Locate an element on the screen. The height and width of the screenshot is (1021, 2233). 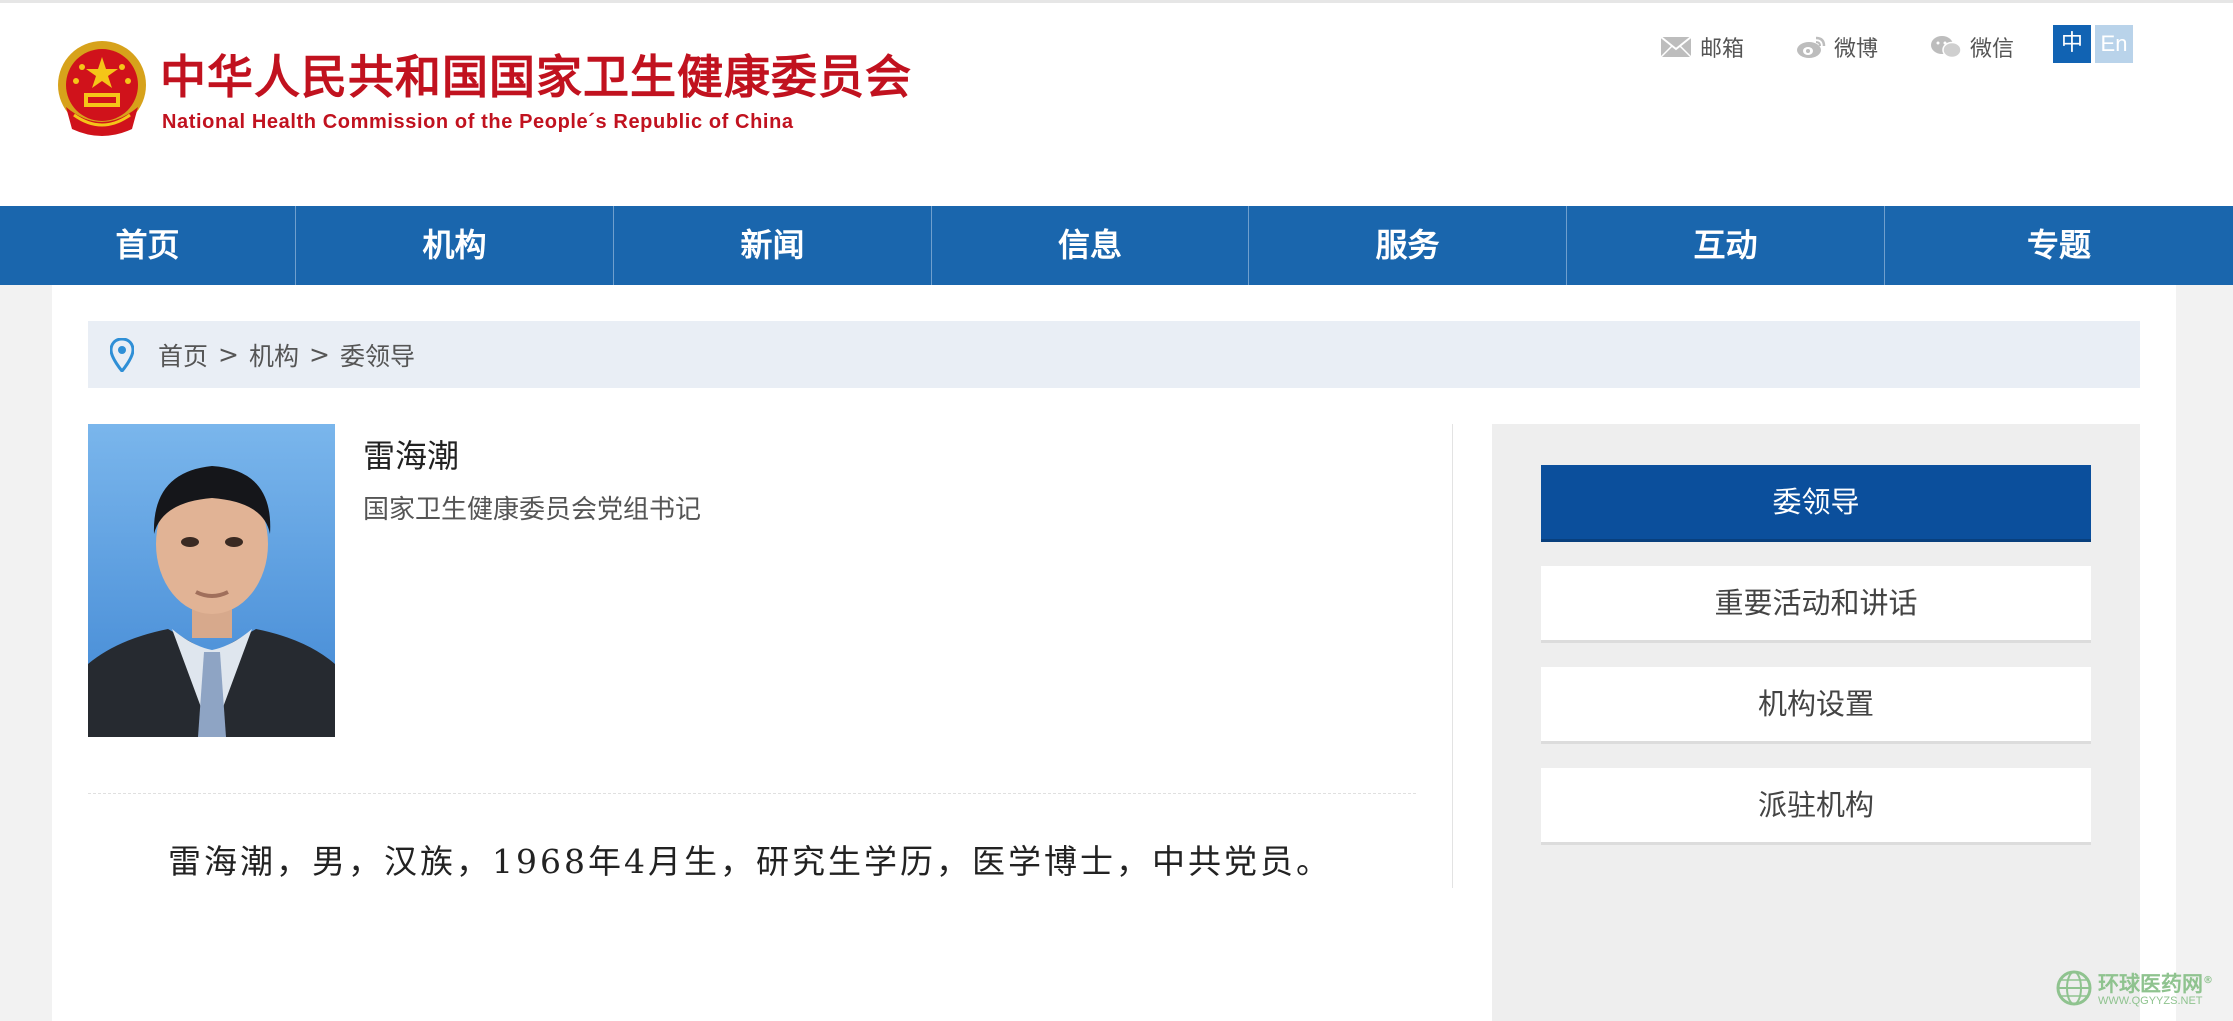
weibo-link-label: 微博 is located at coordinates (1856, 49).